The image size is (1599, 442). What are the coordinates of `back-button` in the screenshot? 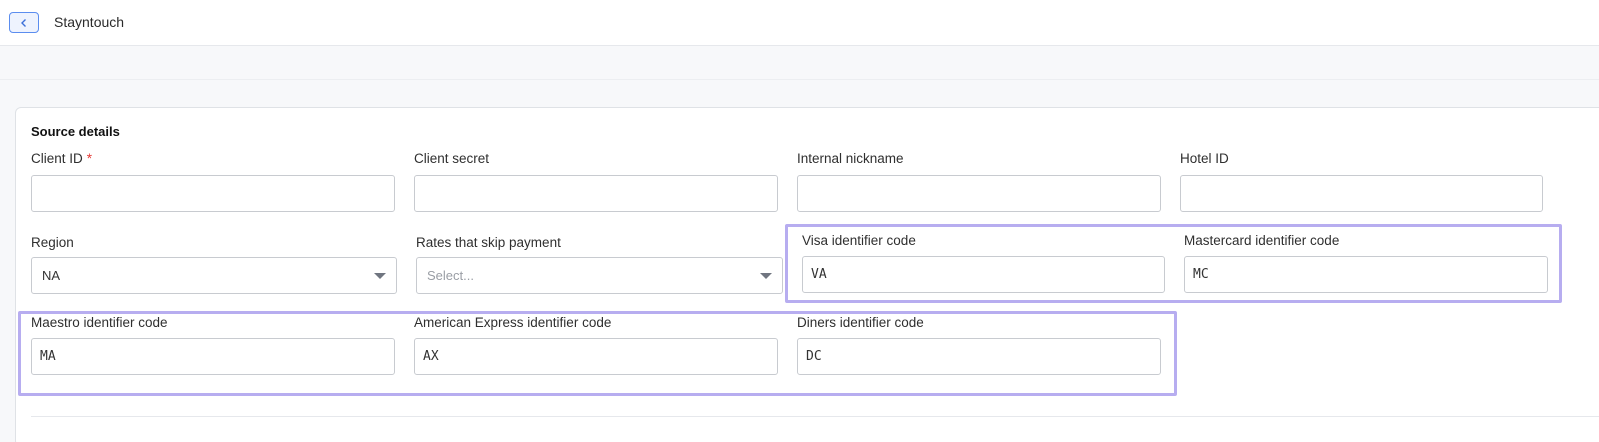 It's located at (24, 22).